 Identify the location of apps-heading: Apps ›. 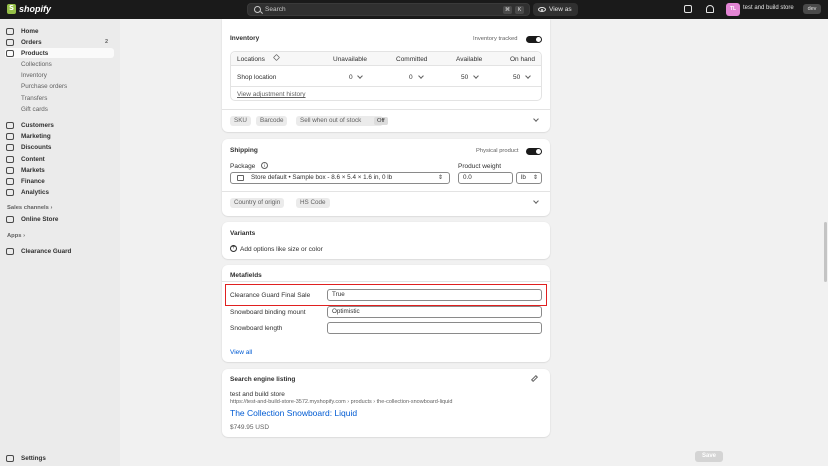
(16, 236).